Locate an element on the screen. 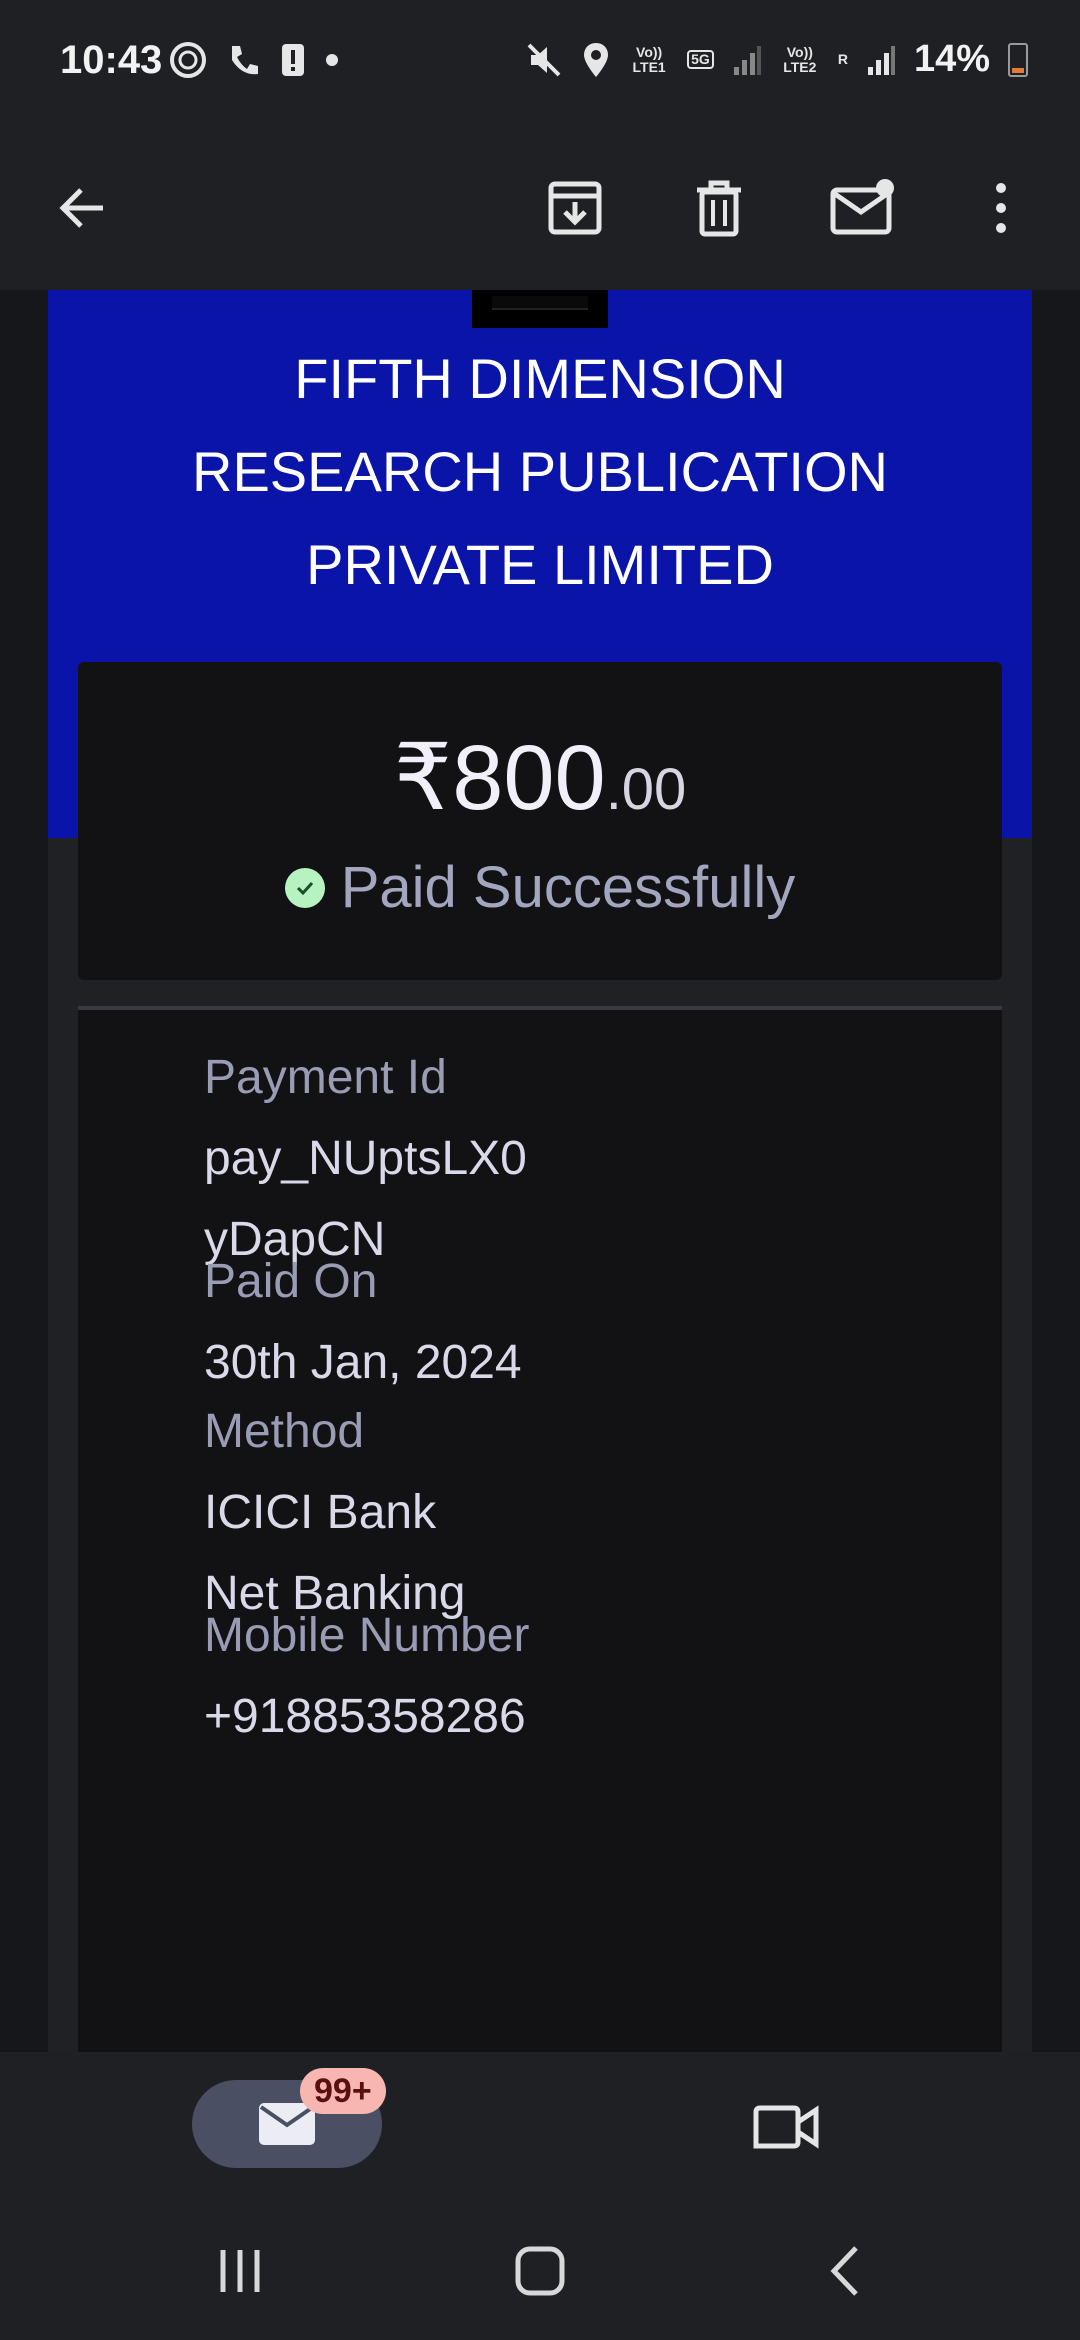 The height and width of the screenshot is (2340, 1080). video-camera-icon is located at coordinates (786, 2127).